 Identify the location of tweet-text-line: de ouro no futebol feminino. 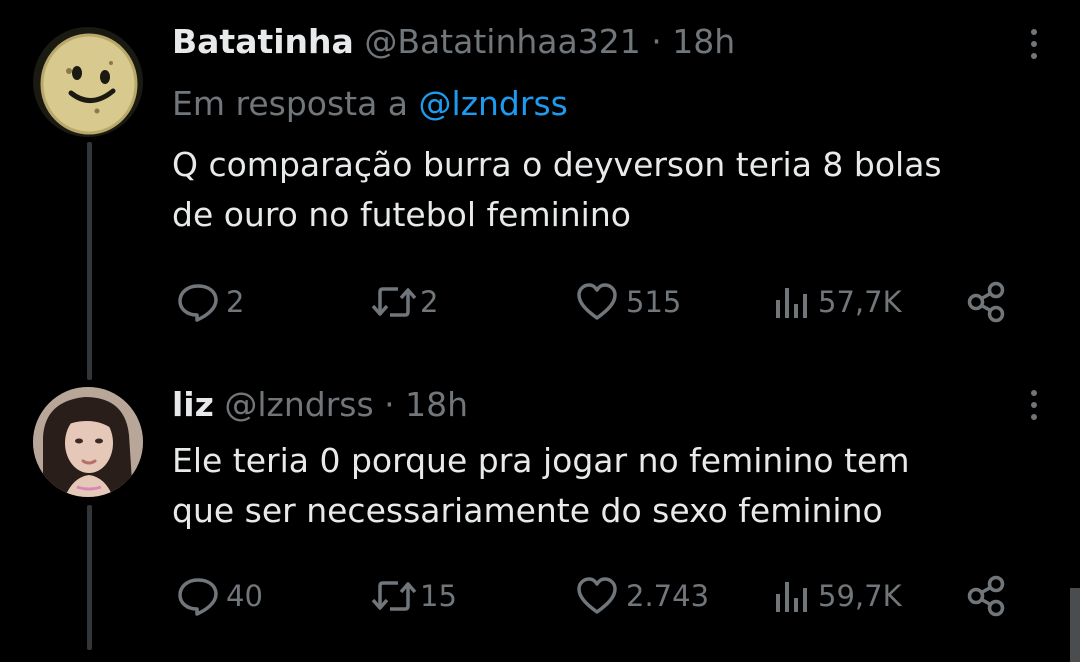
(401, 214).